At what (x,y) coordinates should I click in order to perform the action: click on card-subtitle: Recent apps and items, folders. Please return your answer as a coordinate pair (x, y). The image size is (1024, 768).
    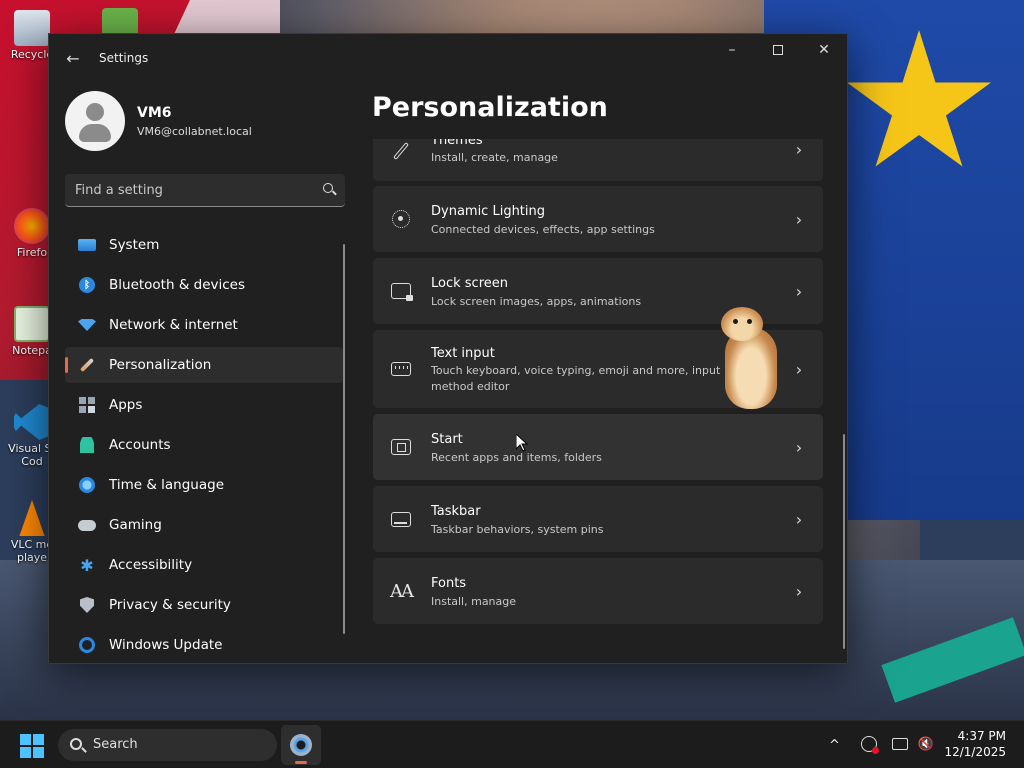
    Looking at the image, I should click on (516, 457).